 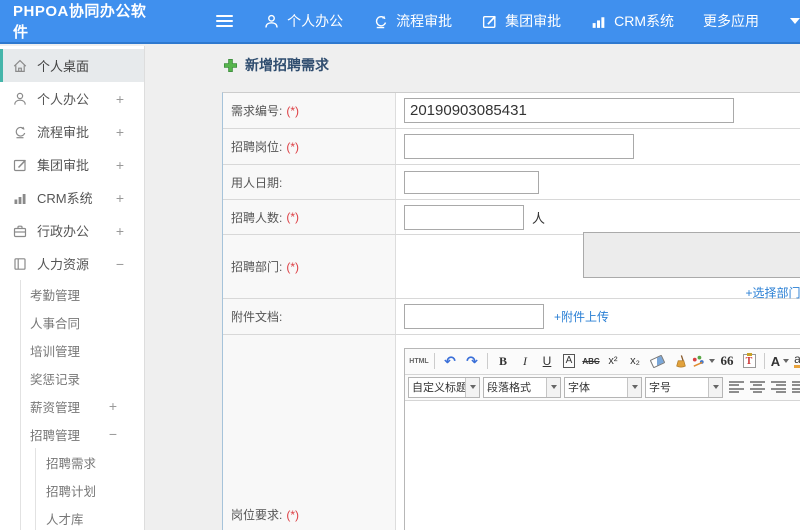 I want to click on nav-personal-office: 个人办公, so click(x=303, y=21).